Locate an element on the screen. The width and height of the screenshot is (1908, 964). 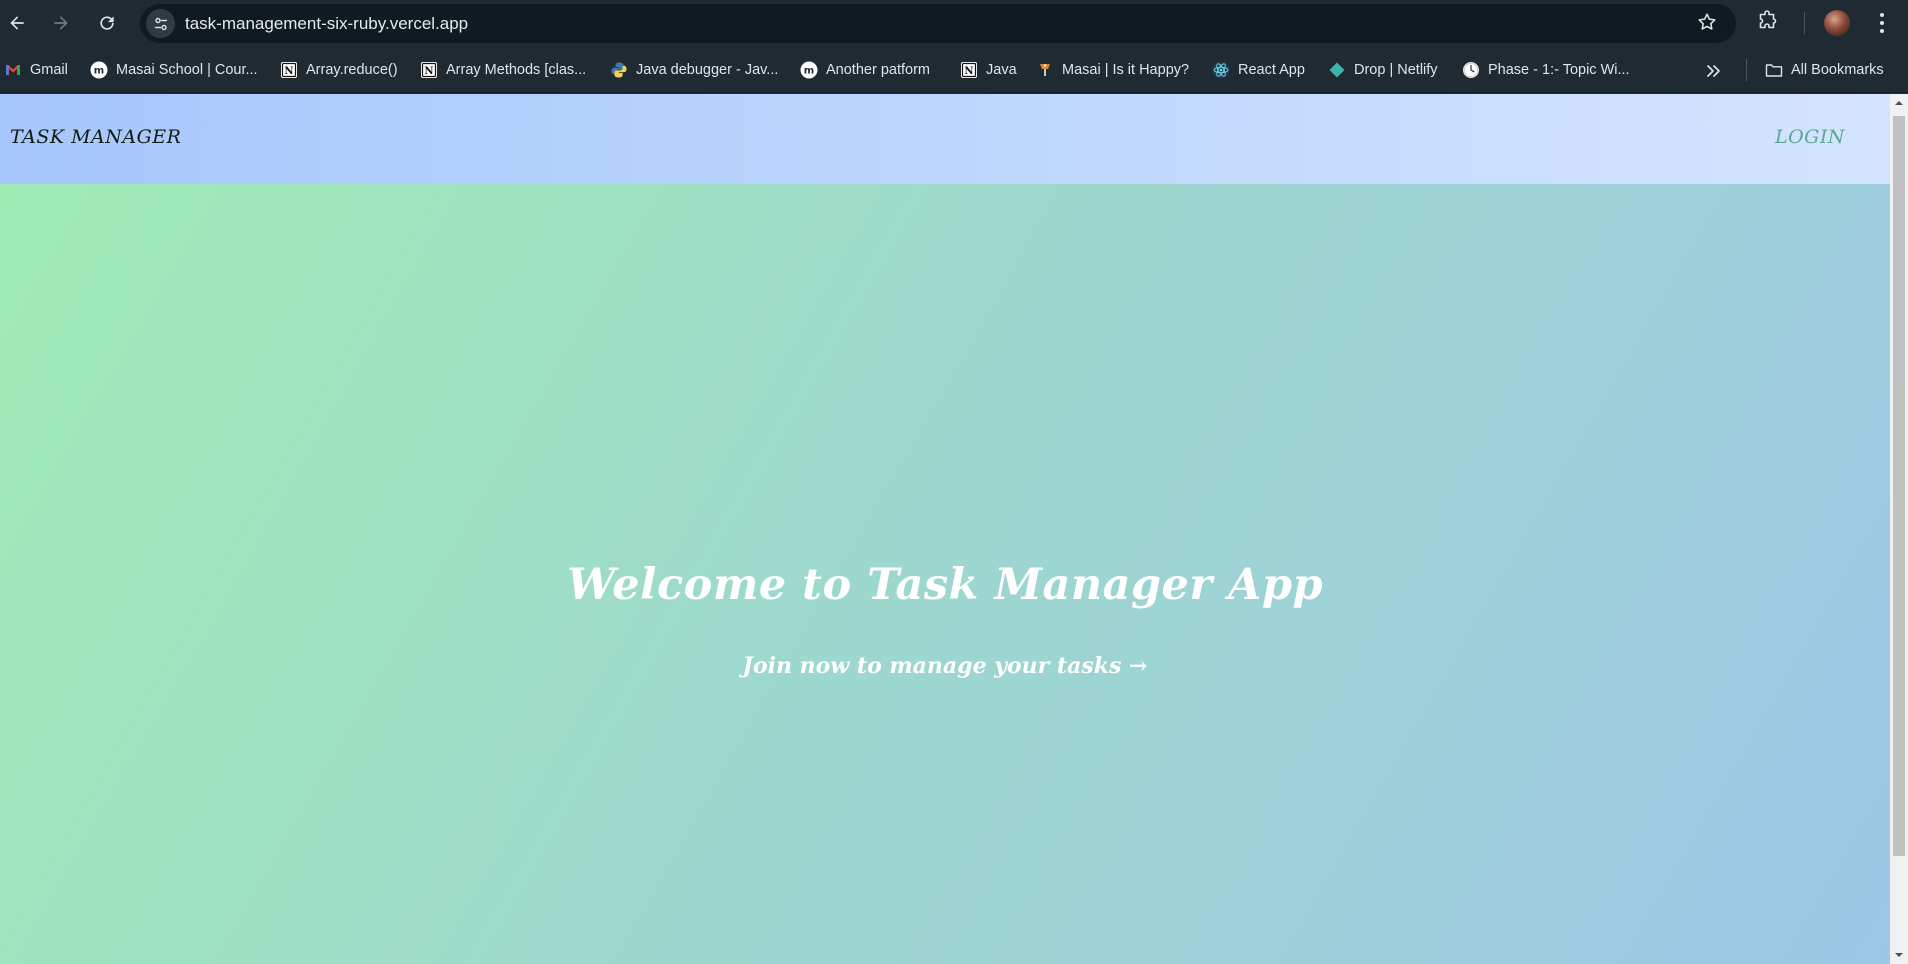
reload-icon is located at coordinates (107, 23).